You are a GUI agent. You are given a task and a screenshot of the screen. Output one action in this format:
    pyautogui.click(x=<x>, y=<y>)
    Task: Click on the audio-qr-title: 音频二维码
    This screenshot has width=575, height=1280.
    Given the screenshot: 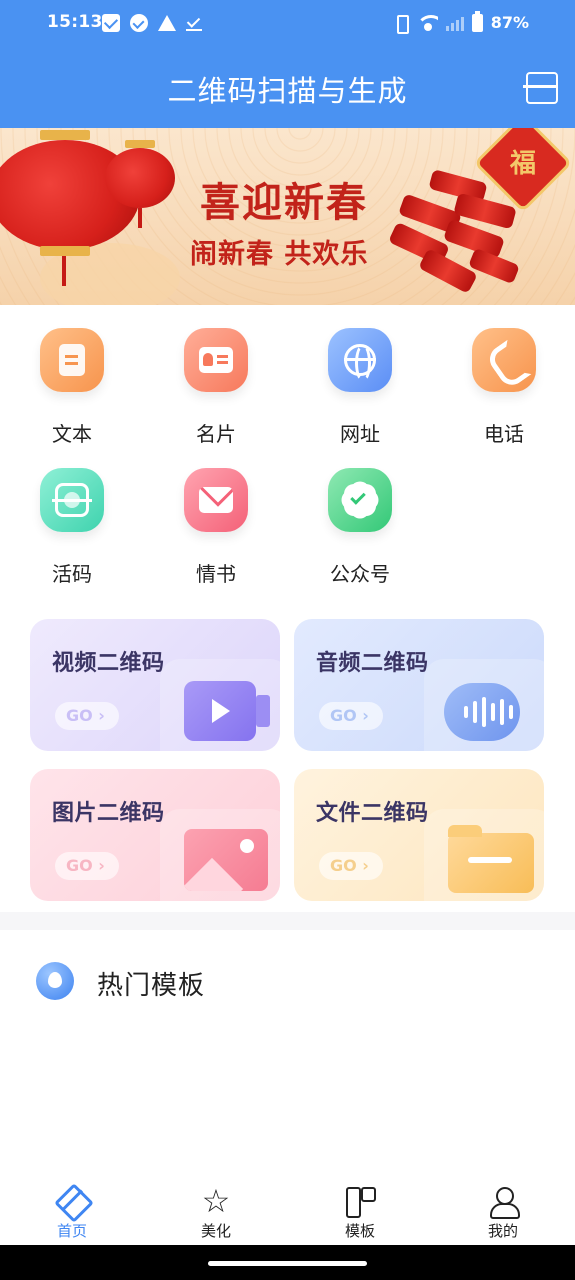 What is the action you would take?
    pyautogui.click(x=372, y=663)
    